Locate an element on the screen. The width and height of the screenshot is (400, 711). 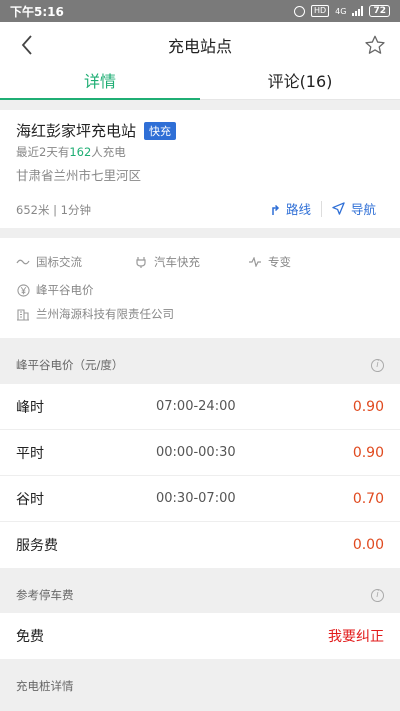
tab-comments: 评论(16) is located at coordinates (300, 83).